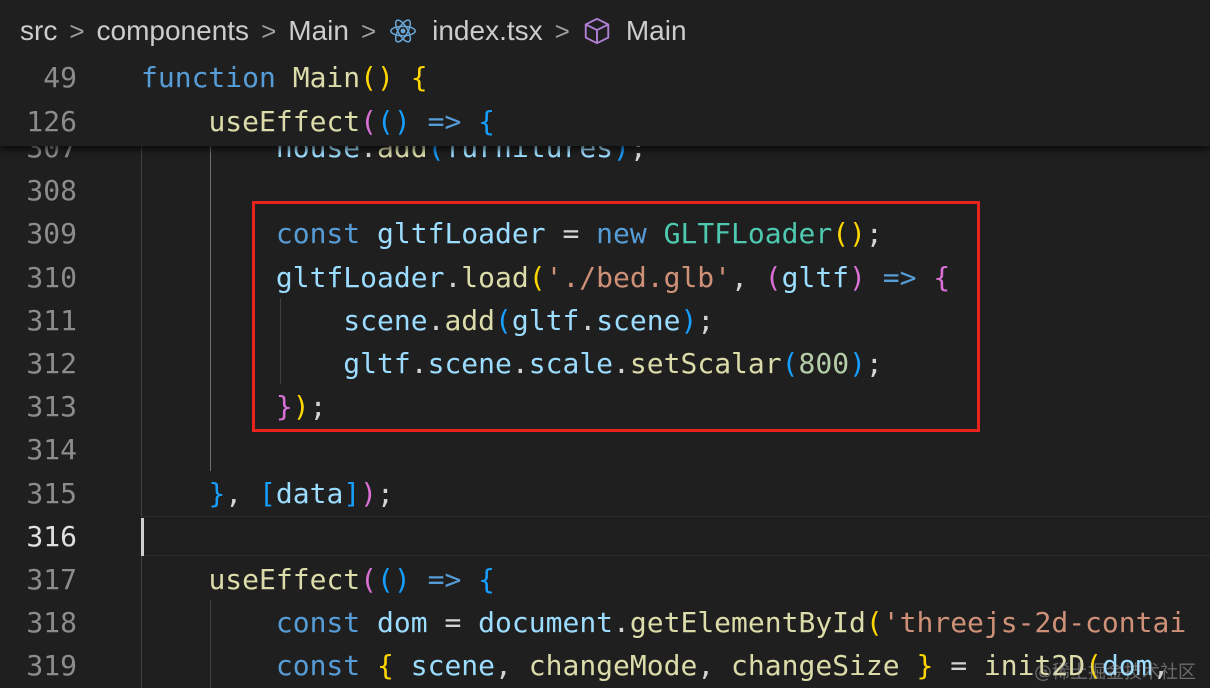 This screenshot has width=1210, height=688. Describe the element at coordinates (60, 77) in the screenshot. I see `line-number: 49` at that location.